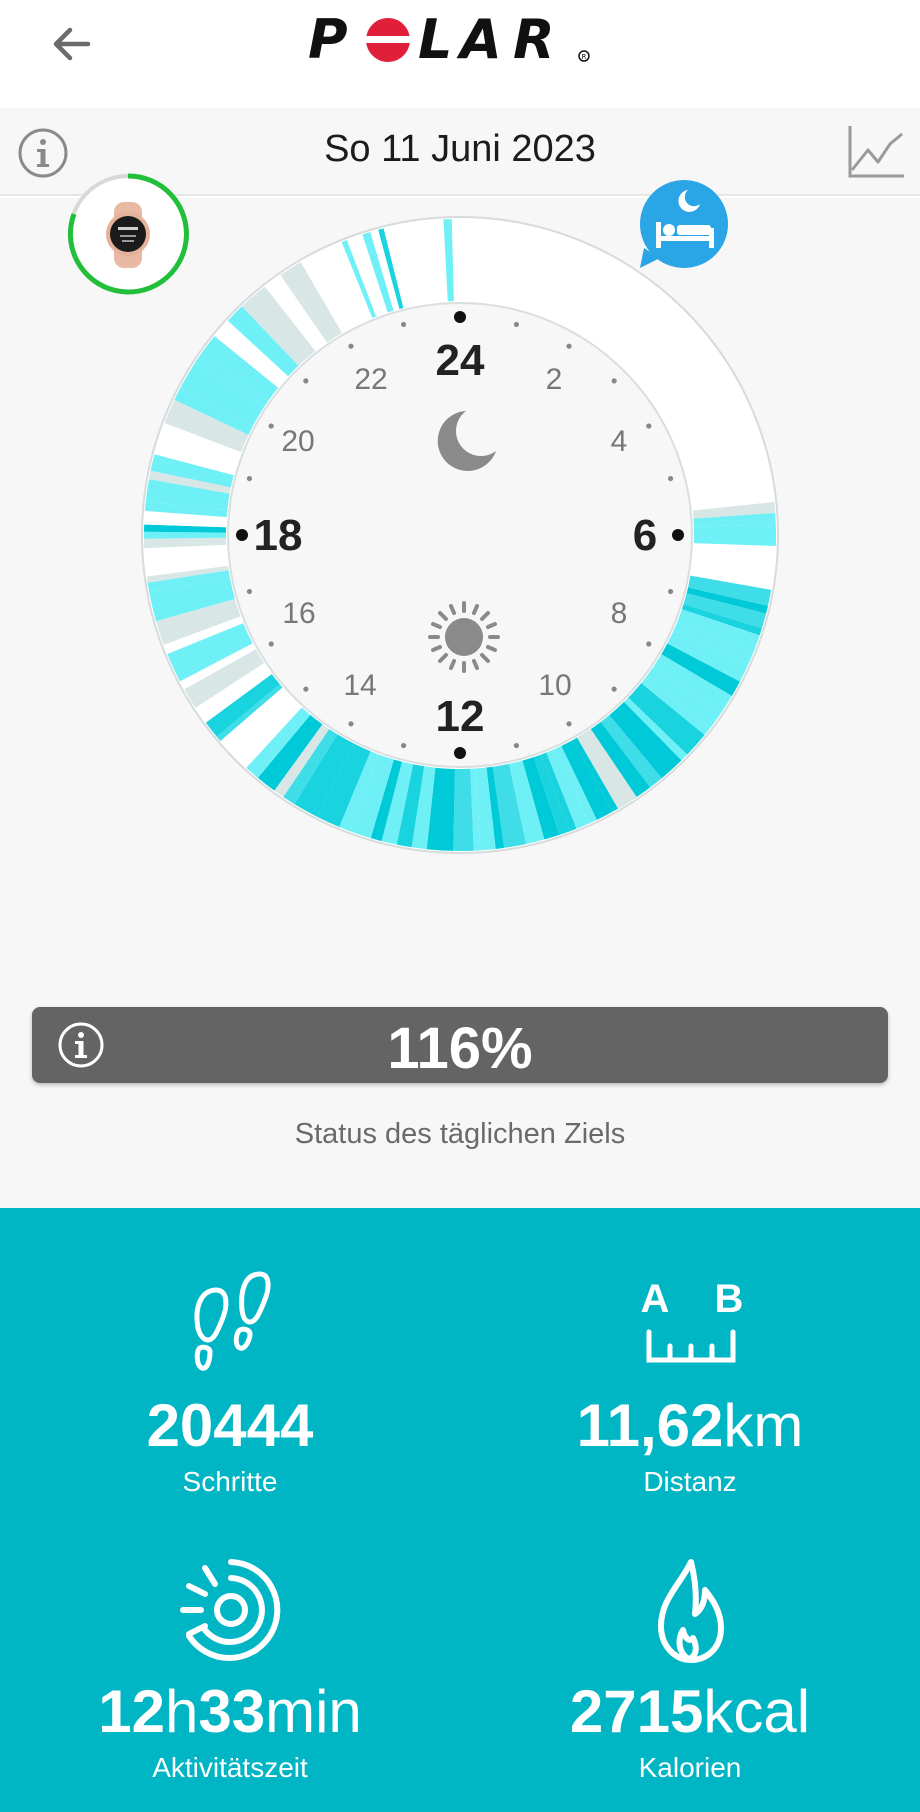 The image size is (920, 1812). What do you see at coordinates (554, 379) in the screenshot?
I see `hour-label-2: 2` at bounding box center [554, 379].